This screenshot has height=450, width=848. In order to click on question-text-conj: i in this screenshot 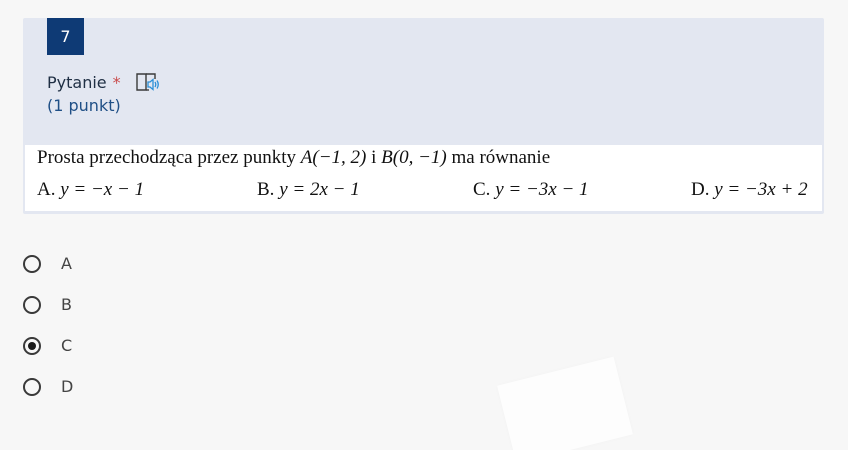, I will do `click(374, 157)`.